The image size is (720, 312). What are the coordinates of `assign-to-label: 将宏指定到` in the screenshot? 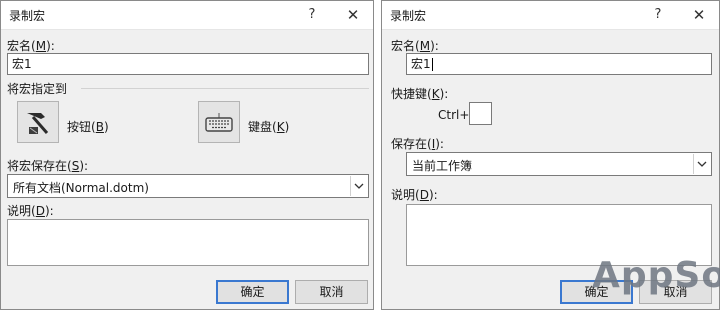 It's located at (37, 89).